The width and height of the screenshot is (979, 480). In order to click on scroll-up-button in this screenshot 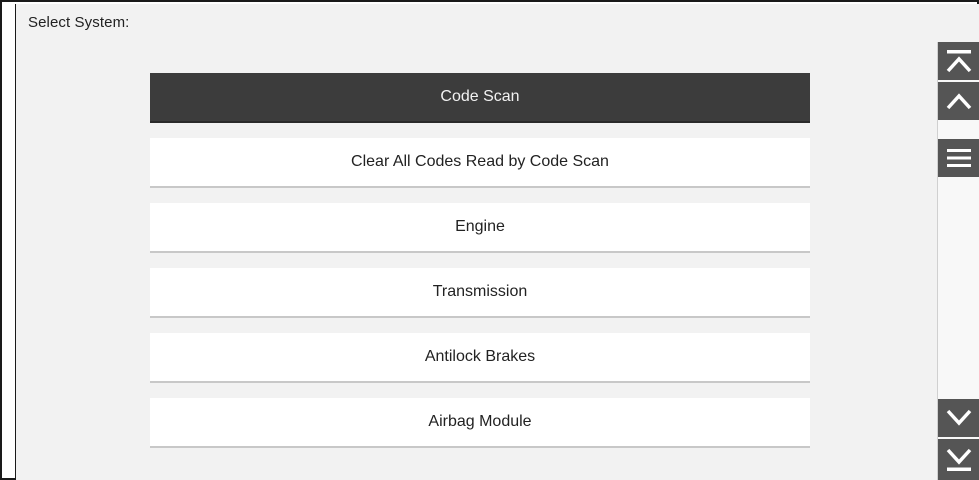, I will do `click(958, 101)`.